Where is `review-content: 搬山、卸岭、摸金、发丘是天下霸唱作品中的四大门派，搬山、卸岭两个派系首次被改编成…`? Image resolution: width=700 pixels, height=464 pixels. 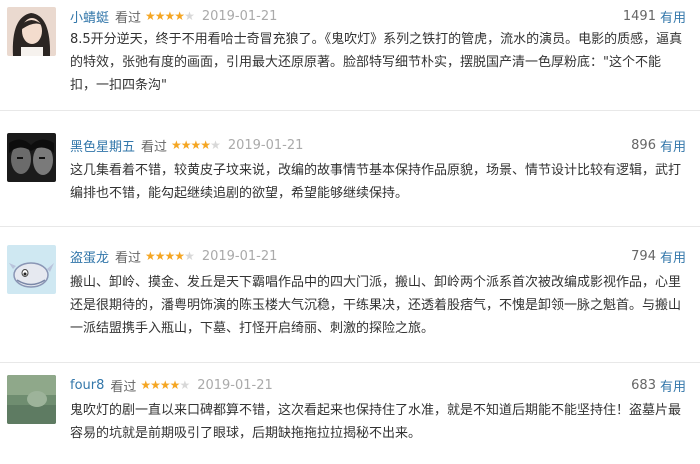 review-content: 搬山、卸岭、摸金、发丘是天下霸唱作品中的四大门派，搬山、卸岭两个派系首次被改编成… is located at coordinates (376, 305).